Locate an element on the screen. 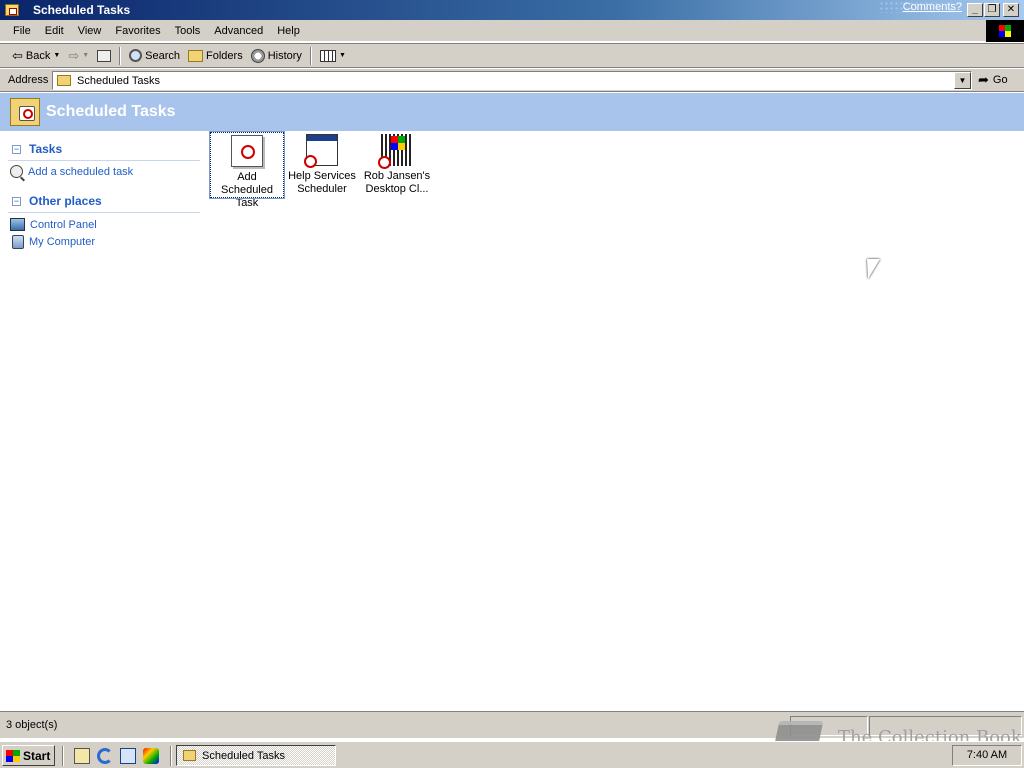 The height and width of the screenshot is (768, 1024). menu-advanced: Advanced is located at coordinates (238, 31).